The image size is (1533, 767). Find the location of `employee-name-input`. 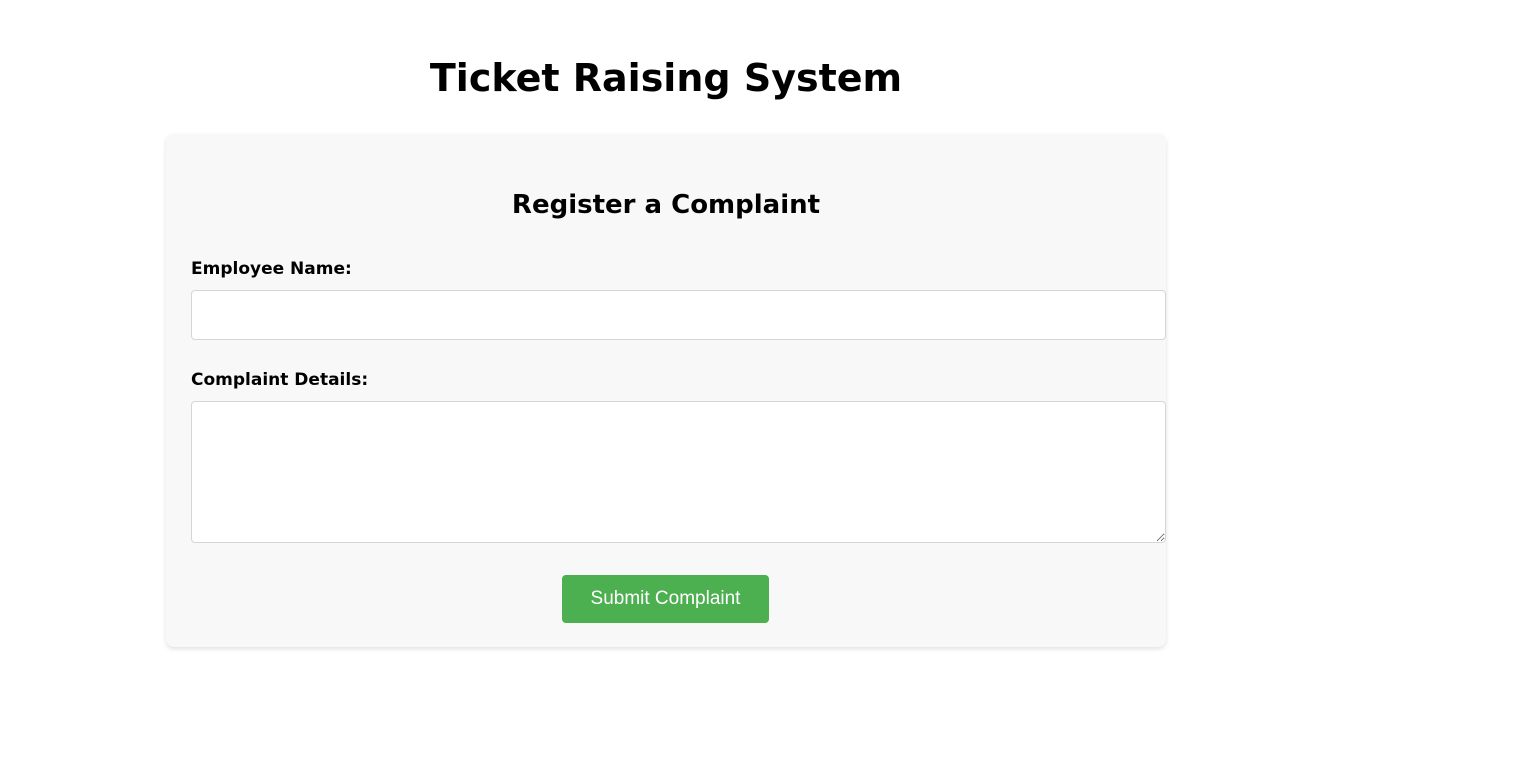

employee-name-input is located at coordinates (678, 315).